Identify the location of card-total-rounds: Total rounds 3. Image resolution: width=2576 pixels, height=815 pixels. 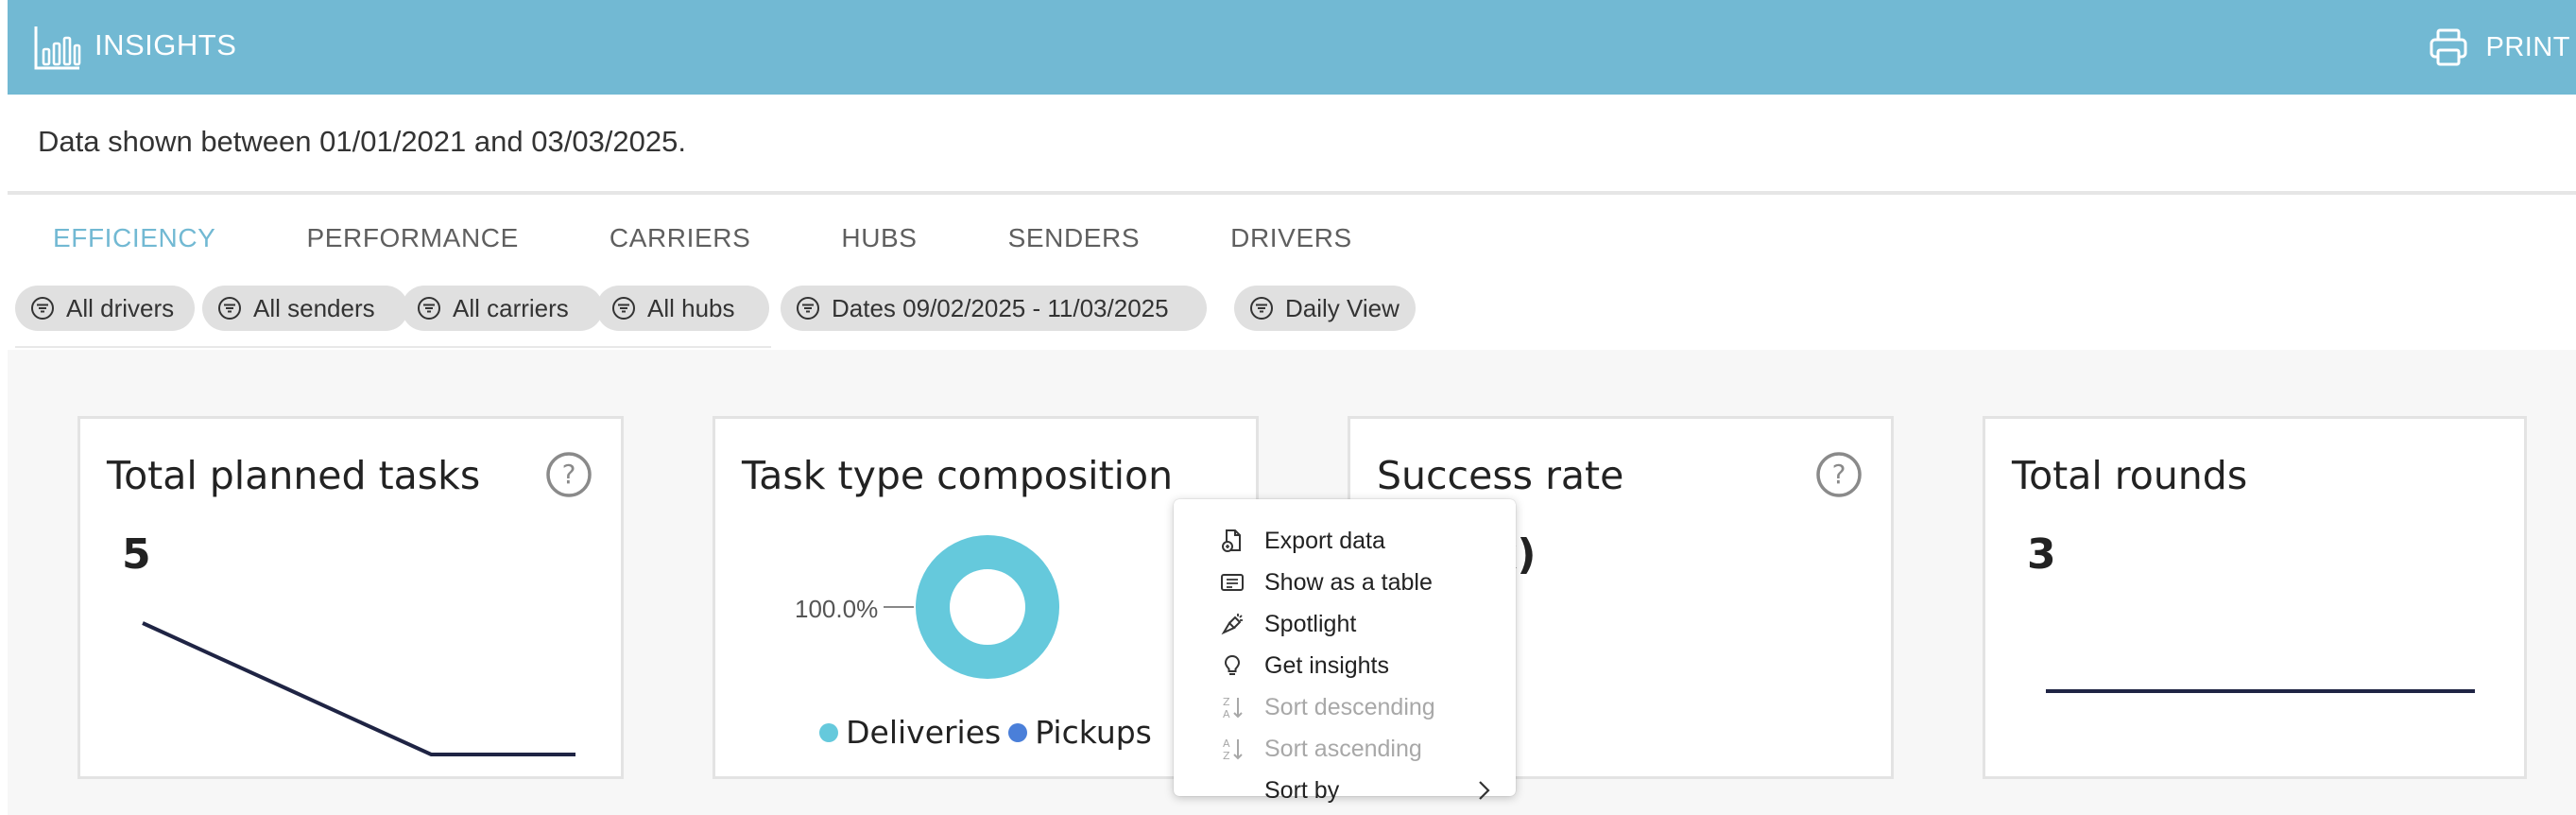
(2255, 597).